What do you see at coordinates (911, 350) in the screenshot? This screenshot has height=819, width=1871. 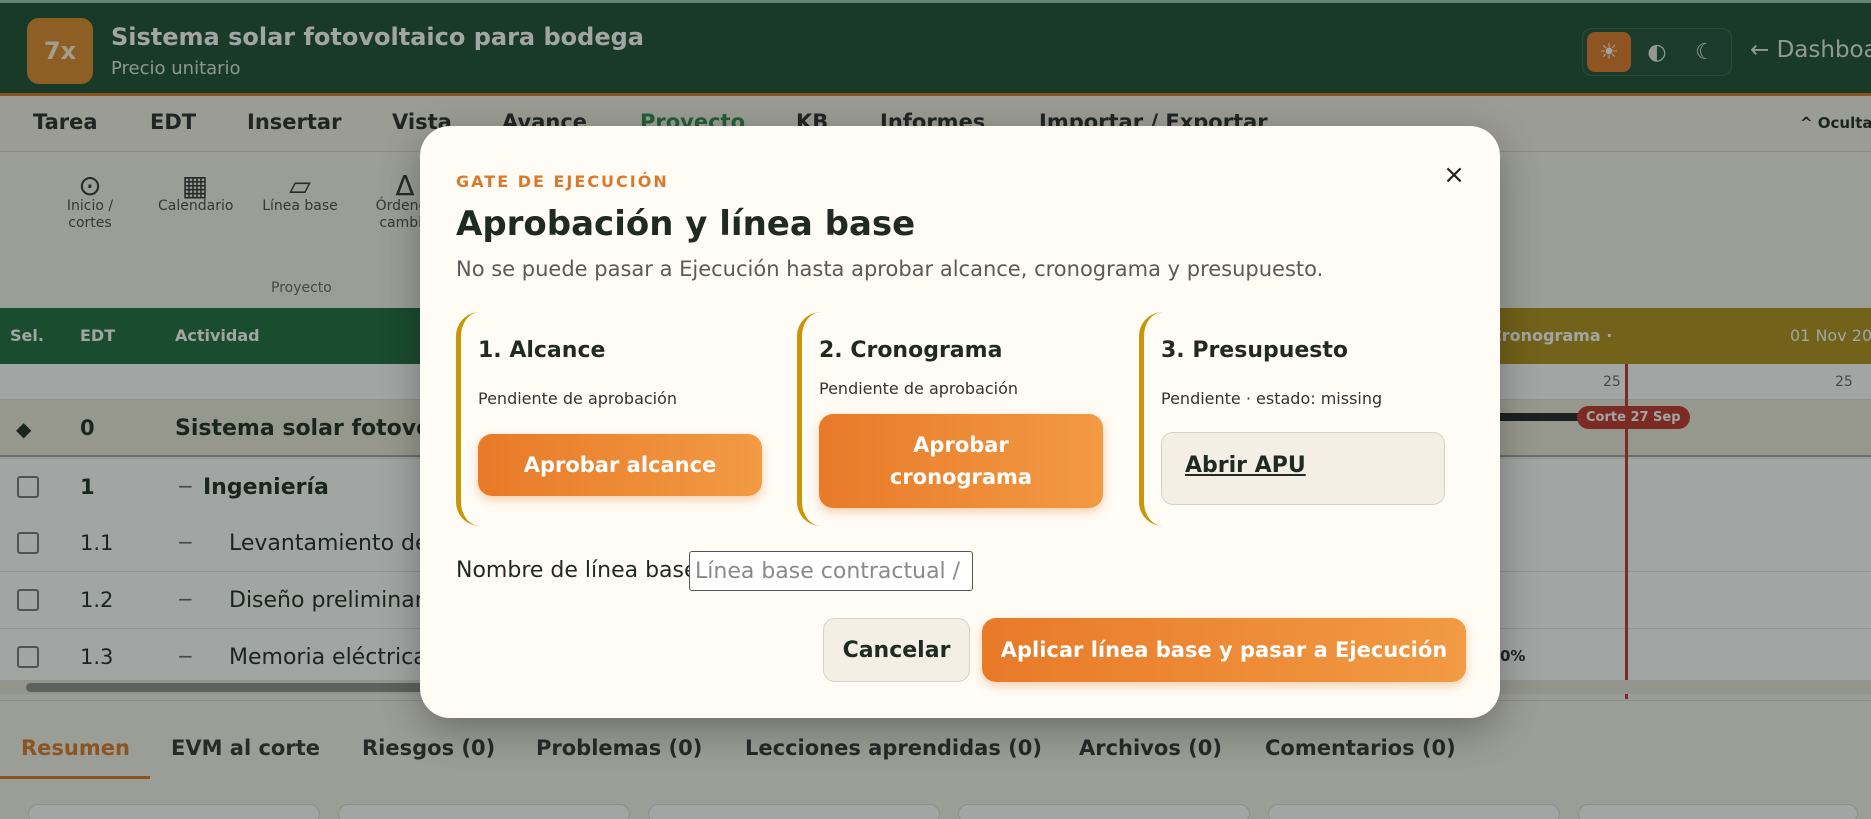 I see `step-title: 2. Cronograma` at bounding box center [911, 350].